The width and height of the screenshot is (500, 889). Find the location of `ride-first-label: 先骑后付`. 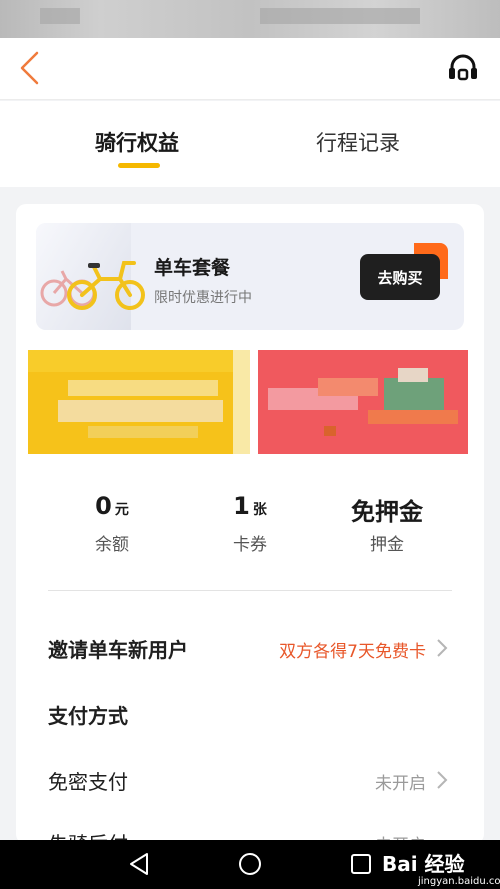

ride-first-label: 先骑后付 is located at coordinates (88, 834).